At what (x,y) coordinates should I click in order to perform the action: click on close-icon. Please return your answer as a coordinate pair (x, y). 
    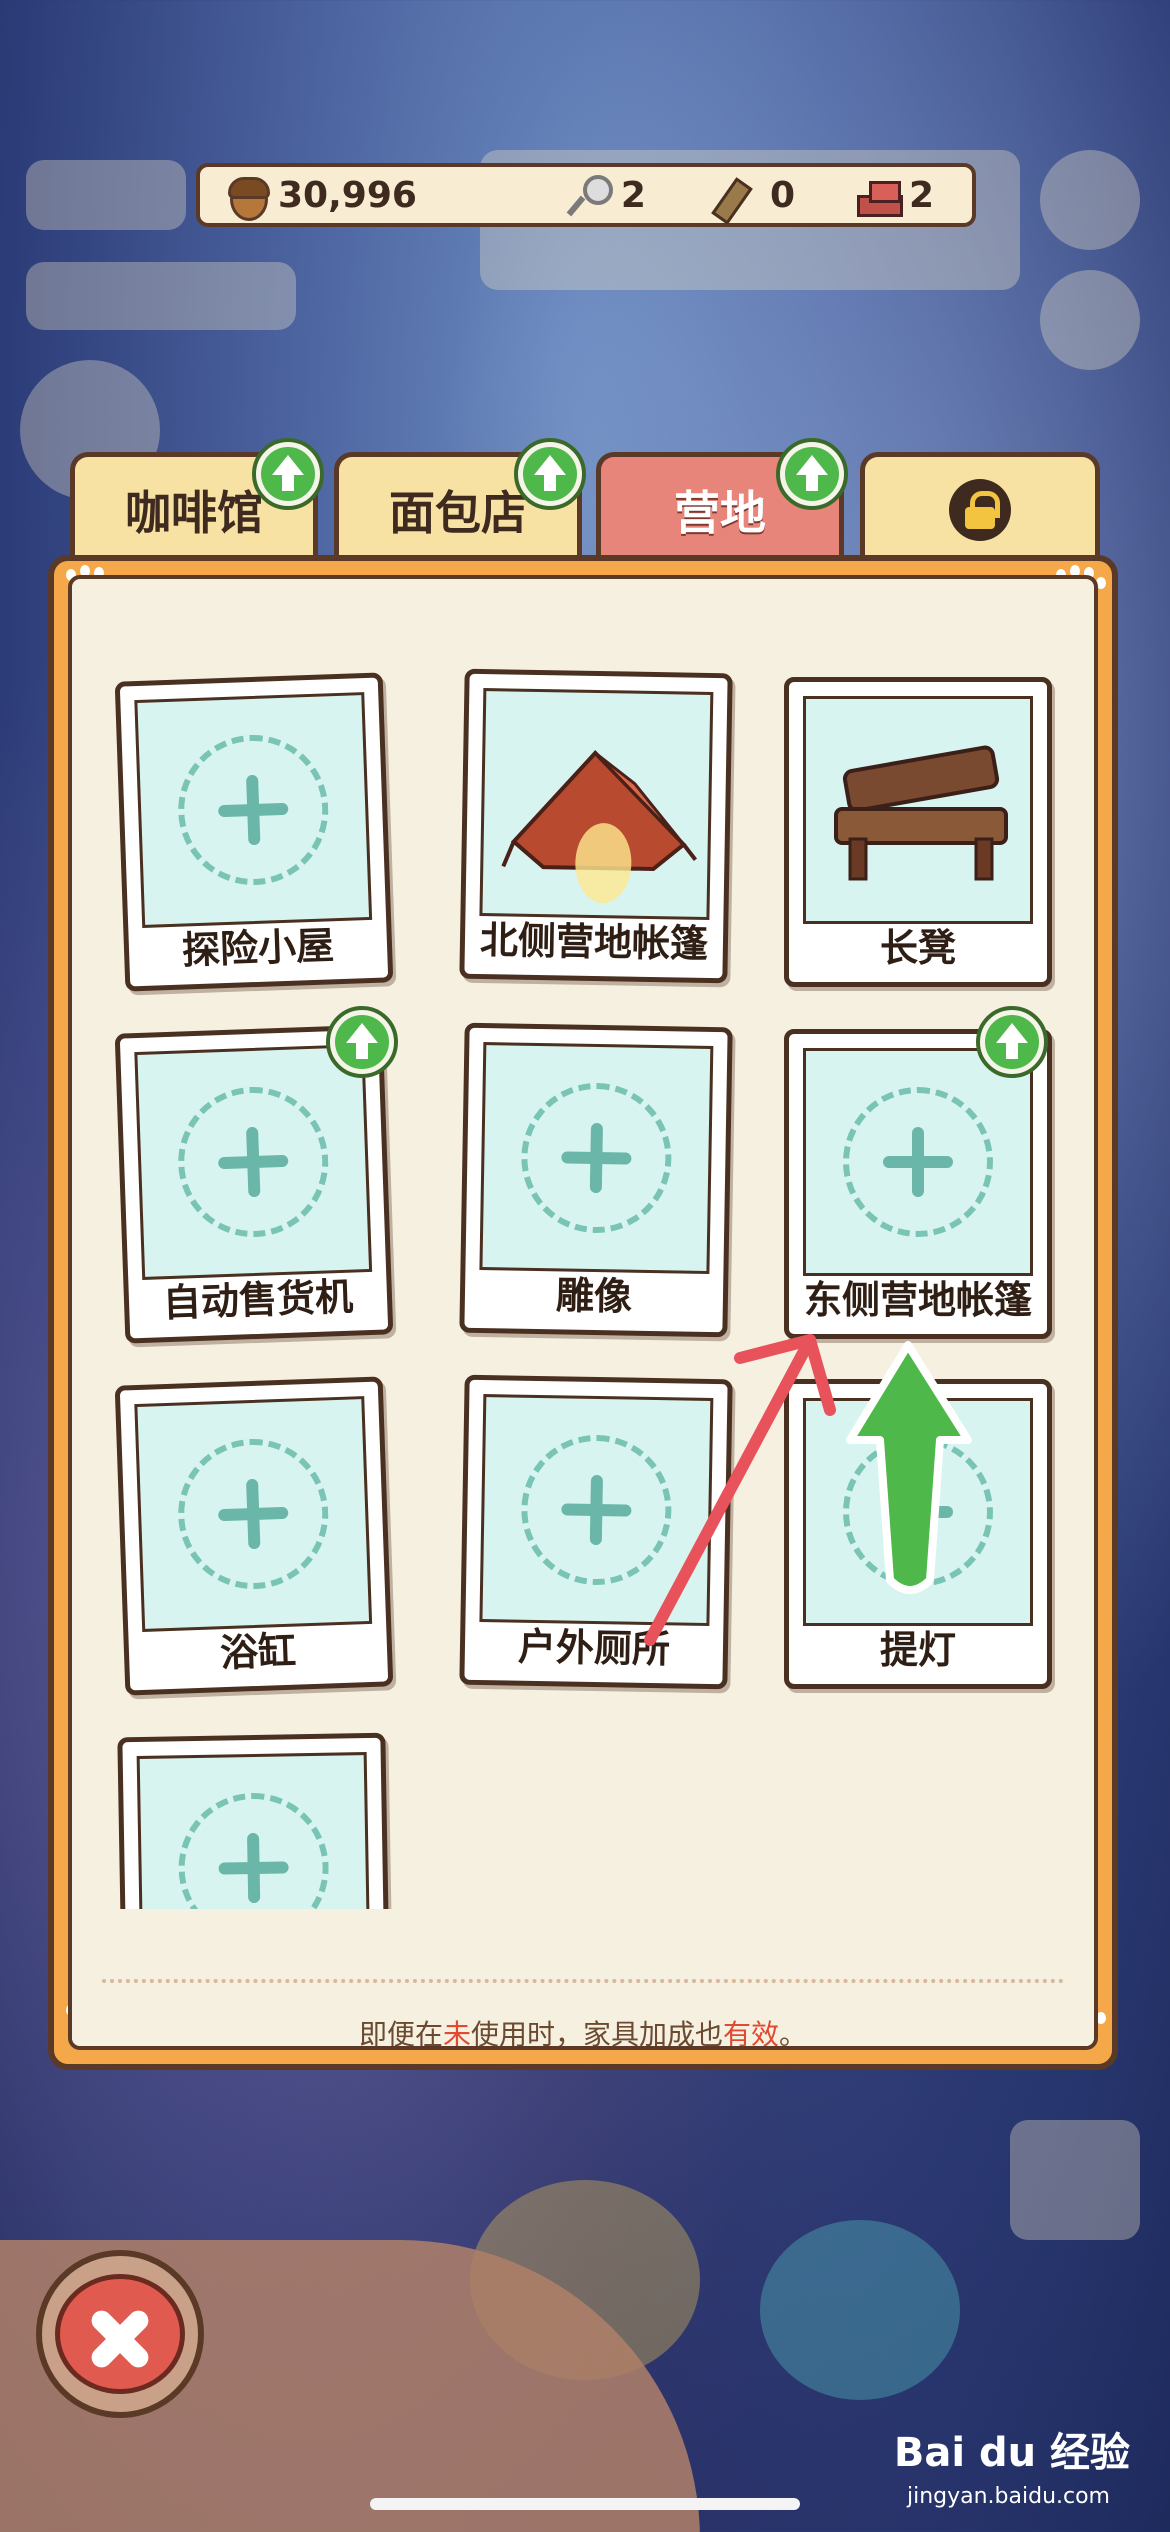
    Looking at the image, I should click on (120, 2334).